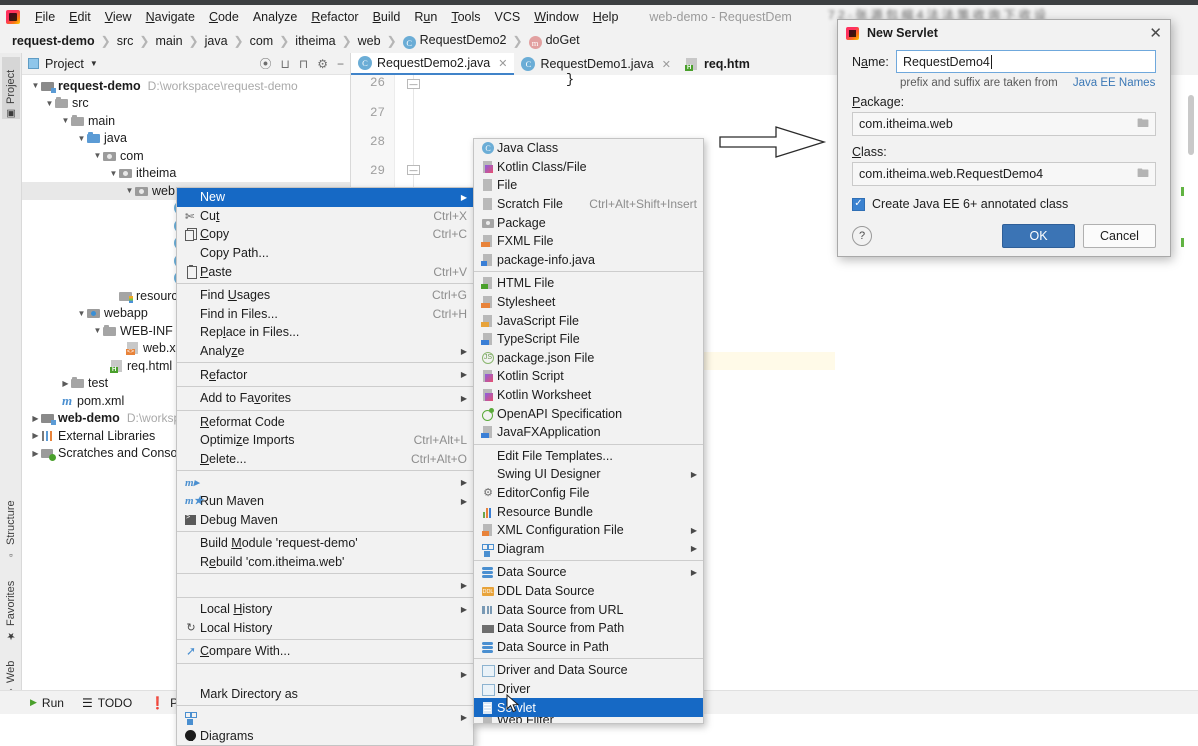 This screenshot has width=1198, height=746. What do you see at coordinates (325, 627) in the screenshot?
I see `context-menu-item-reload-from-disk: ↻ Local History` at bounding box center [325, 627].